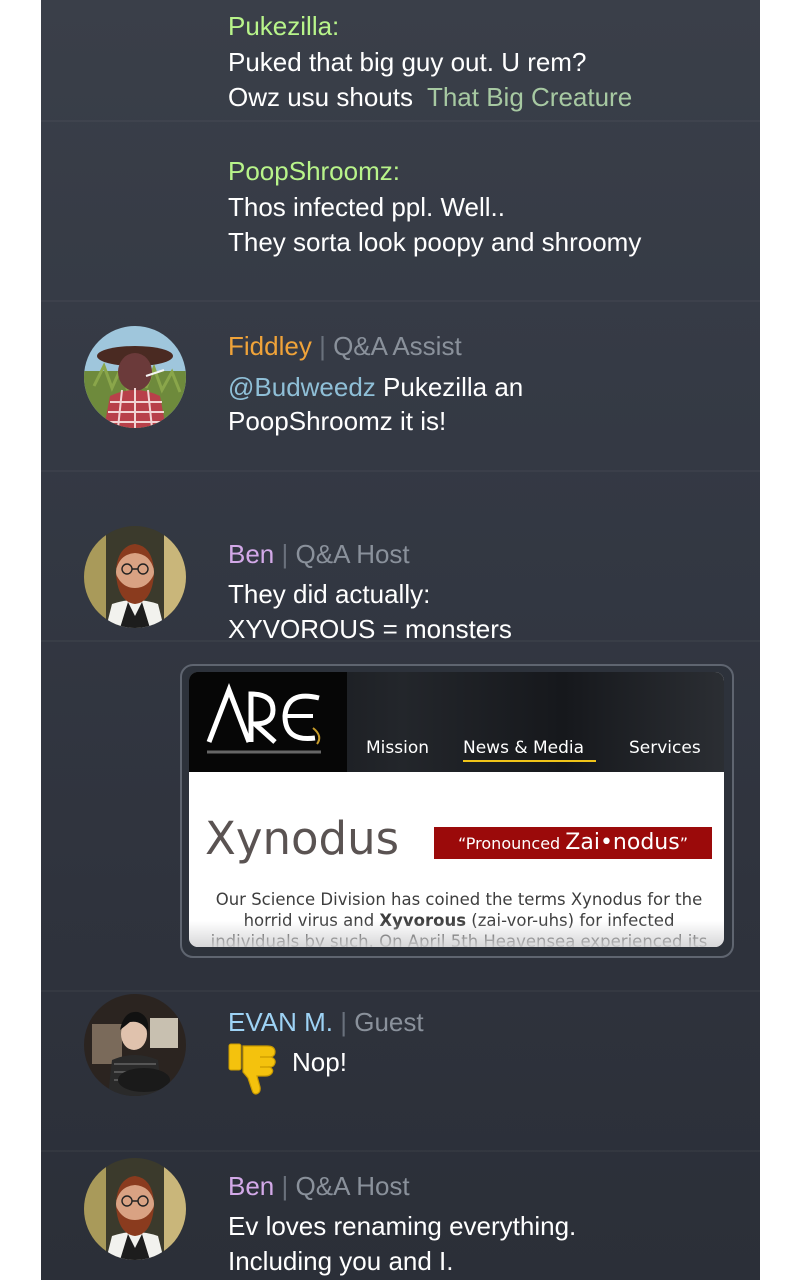  What do you see at coordinates (573, 843) in the screenshot?
I see `pronunciation-badge: “Pronounced Zai•nodus”` at bounding box center [573, 843].